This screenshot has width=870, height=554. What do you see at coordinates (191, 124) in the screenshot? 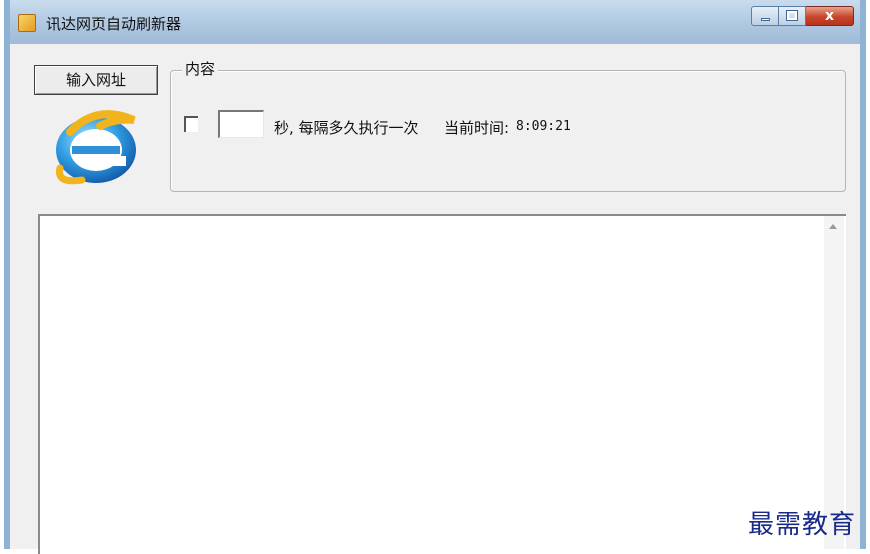
I see `auto-refresh-checkbox` at bounding box center [191, 124].